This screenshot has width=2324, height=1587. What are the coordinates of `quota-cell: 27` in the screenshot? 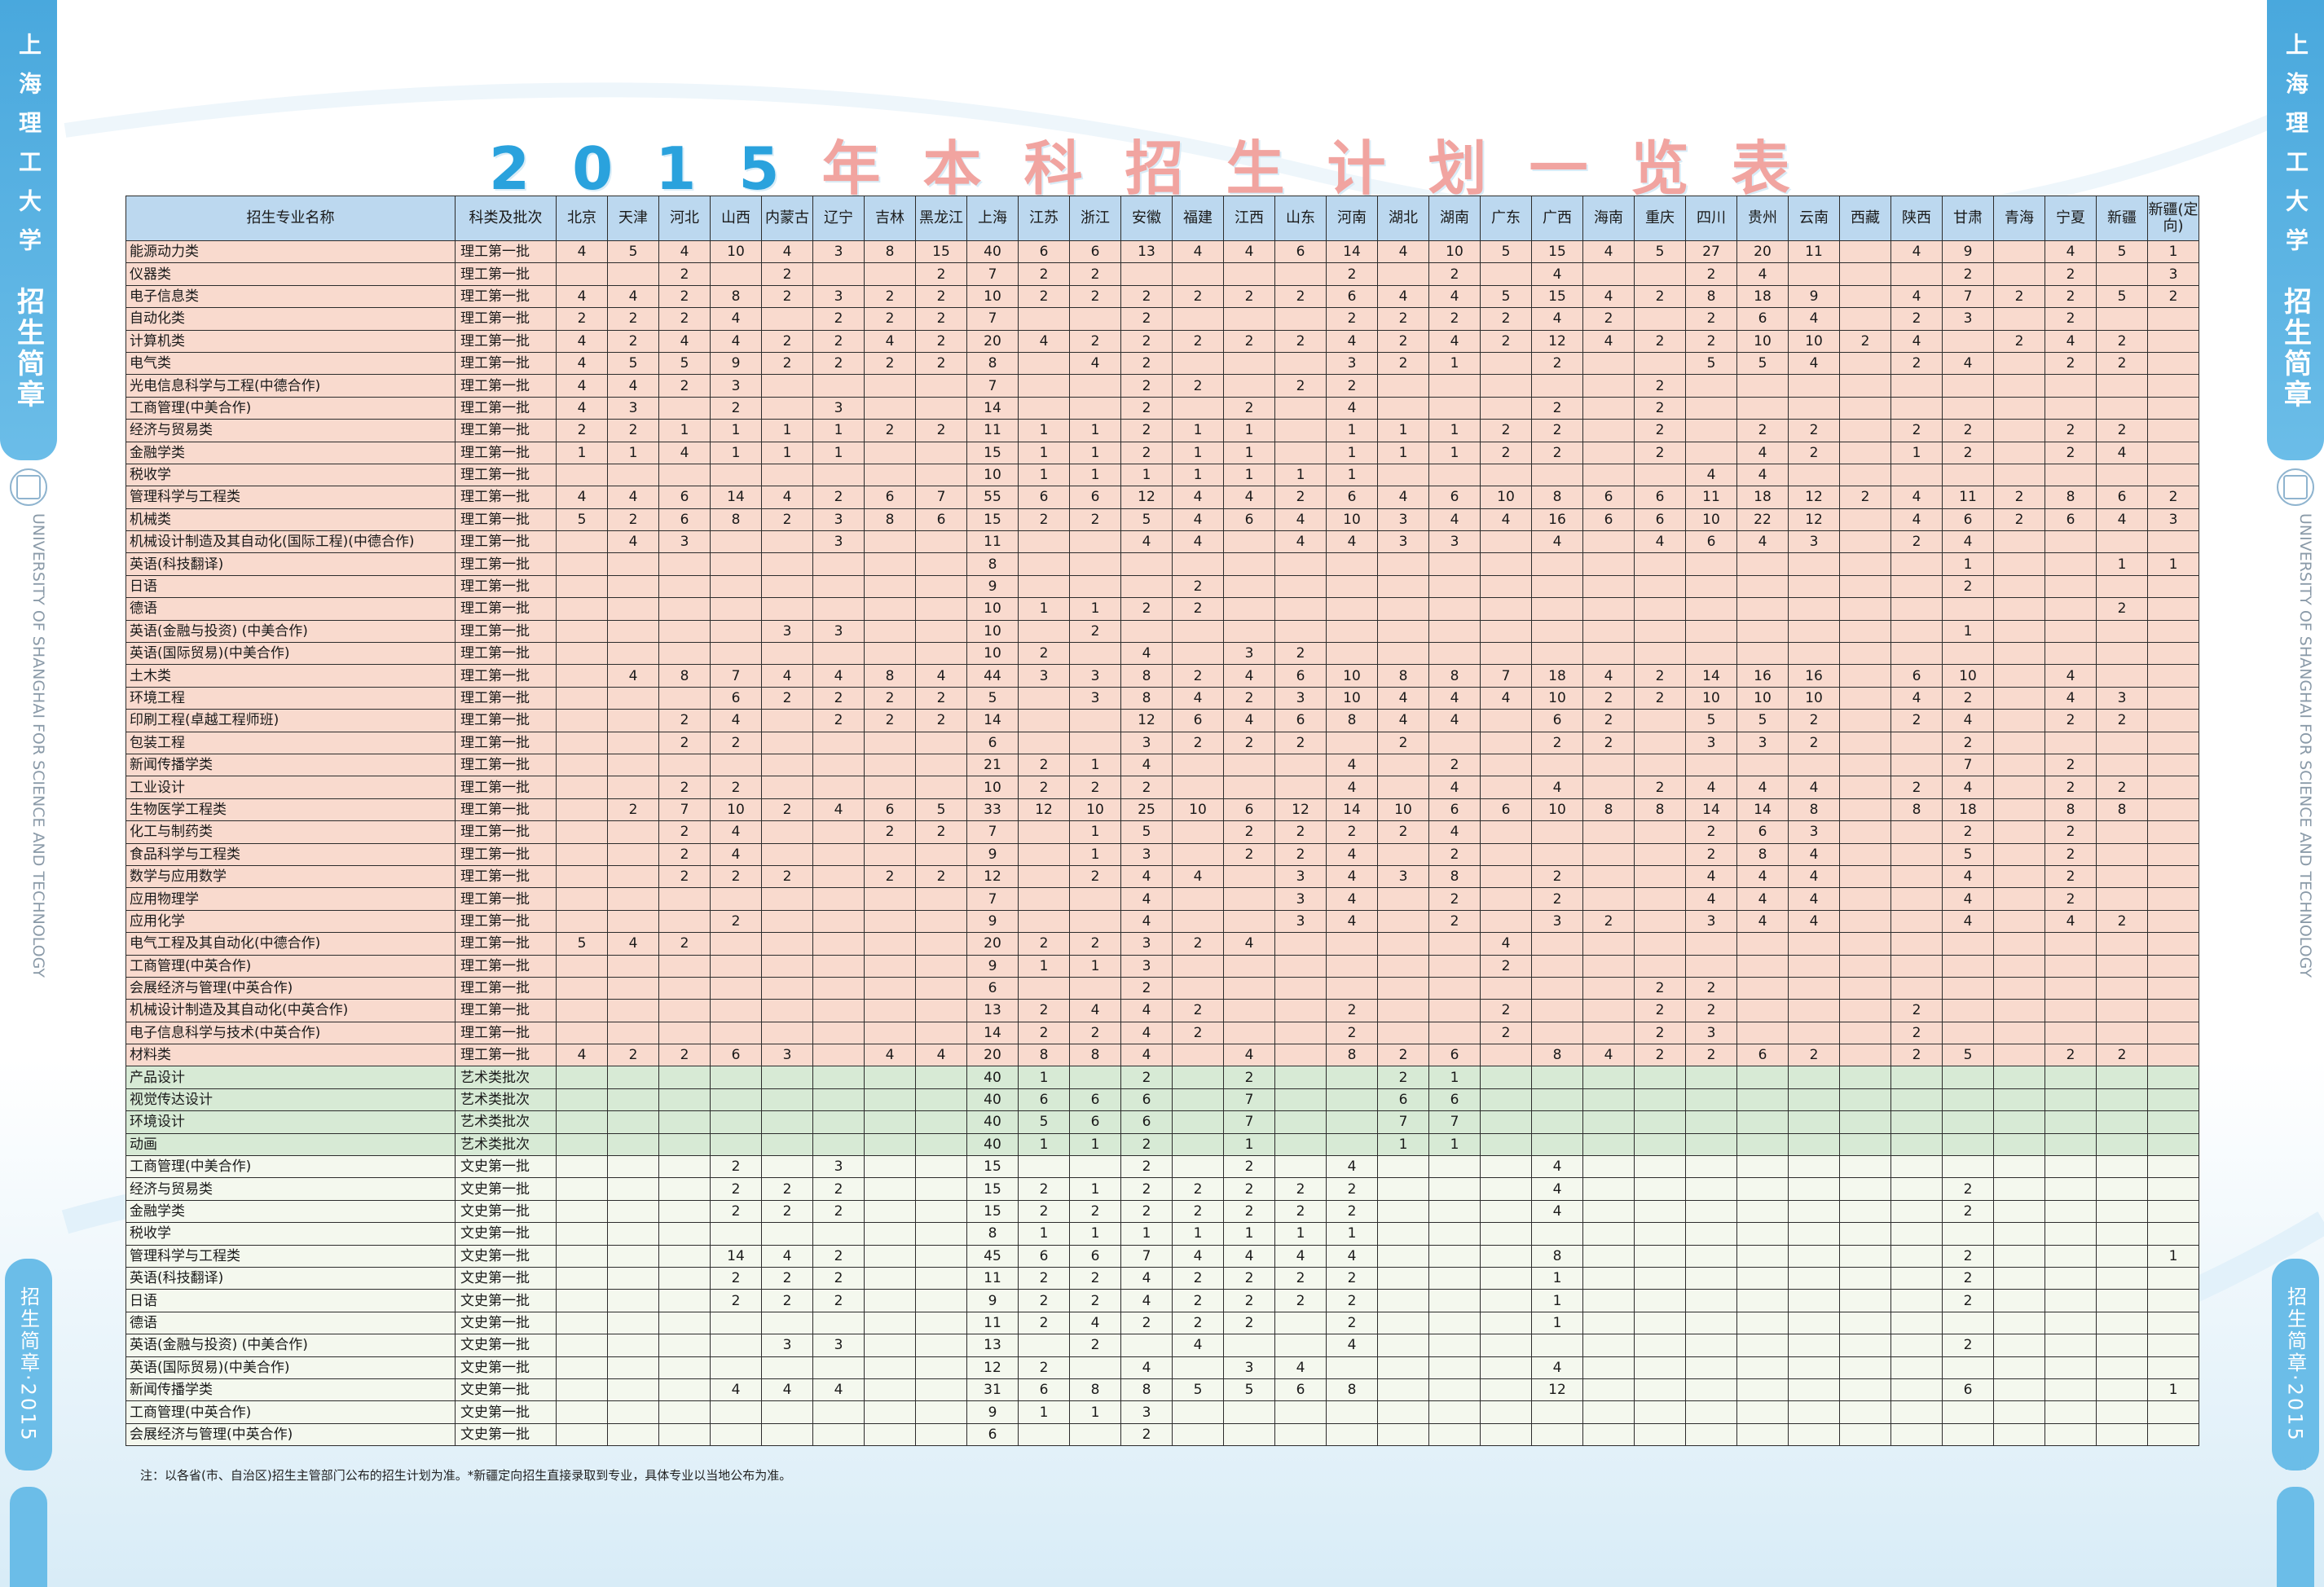 It's located at (1711, 252).